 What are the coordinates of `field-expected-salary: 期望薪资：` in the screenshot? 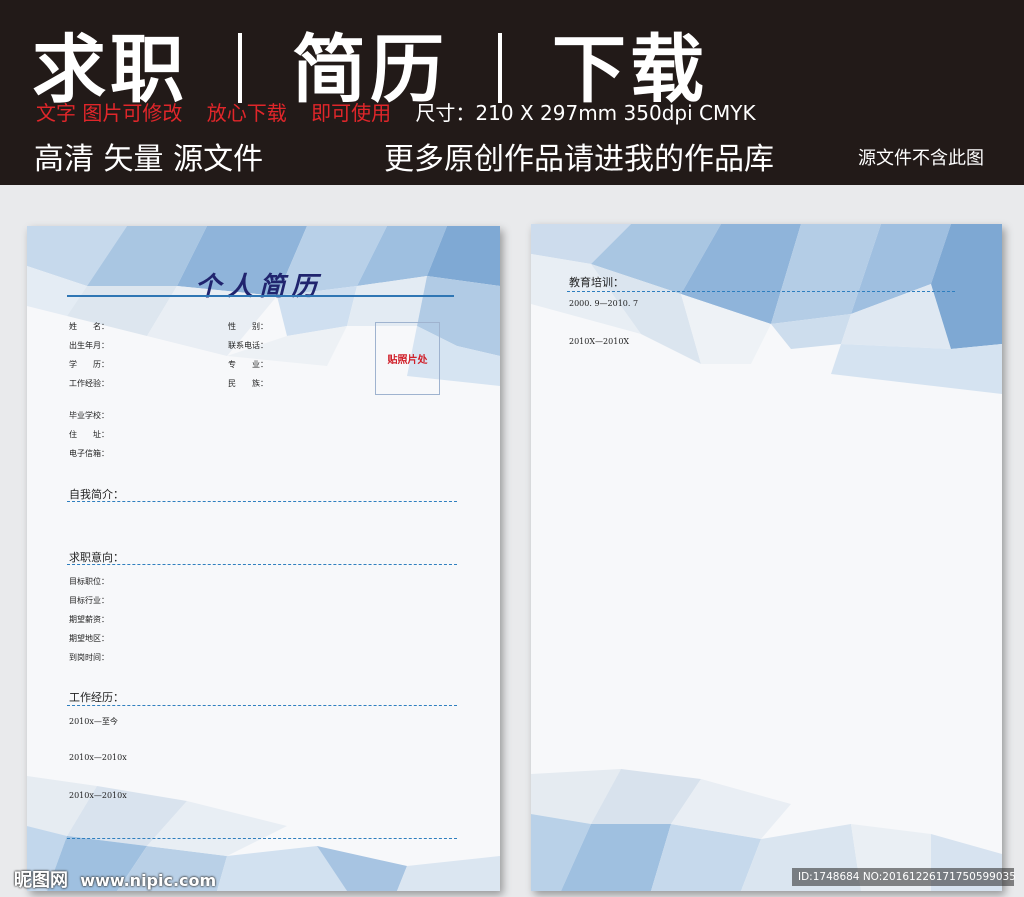 It's located at (89, 619).